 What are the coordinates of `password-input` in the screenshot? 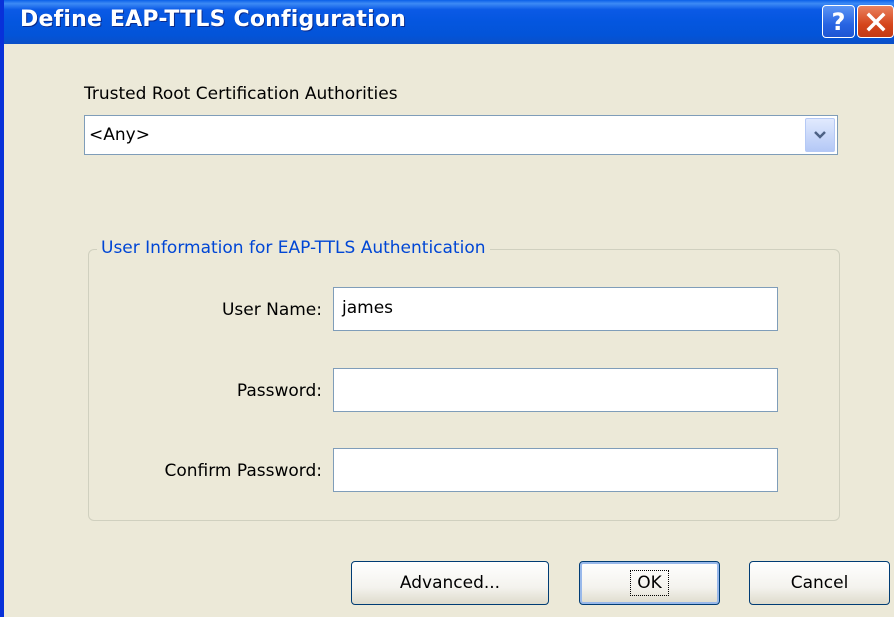 It's located at (555, 390).